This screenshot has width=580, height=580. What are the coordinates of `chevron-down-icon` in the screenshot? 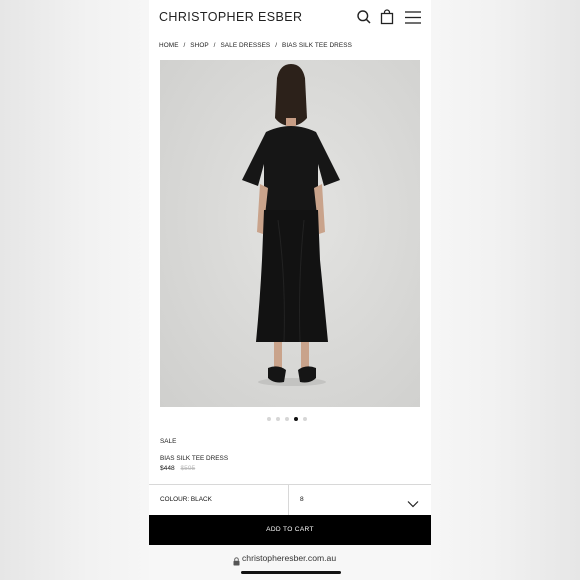 It's located at (413, 504).